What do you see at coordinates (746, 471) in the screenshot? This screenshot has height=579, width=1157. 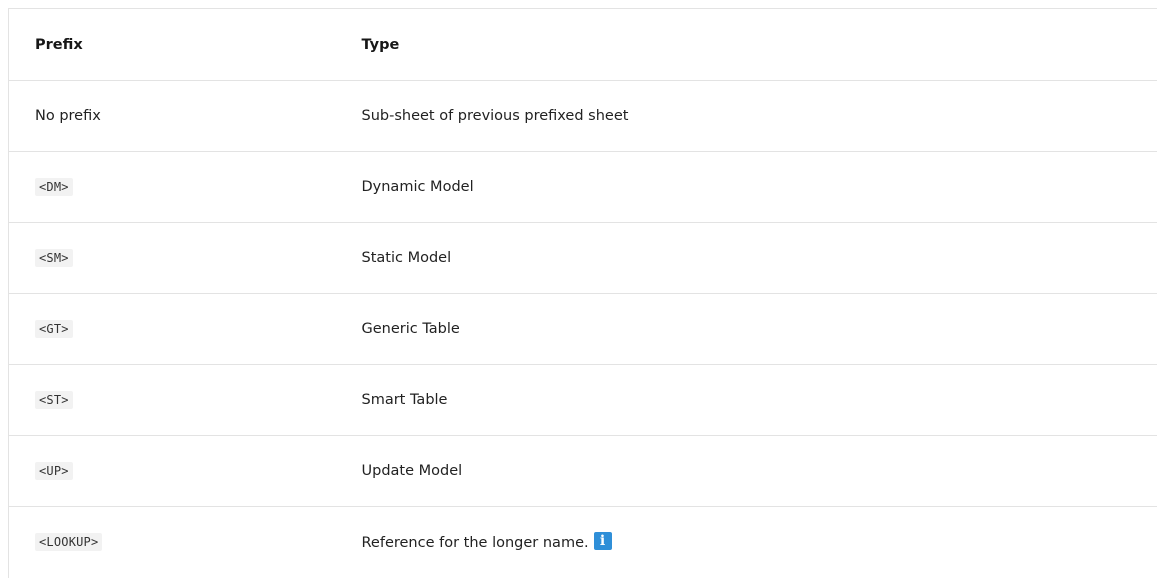 I see `type-cell: Update Model` at bounding box center [746, 471].